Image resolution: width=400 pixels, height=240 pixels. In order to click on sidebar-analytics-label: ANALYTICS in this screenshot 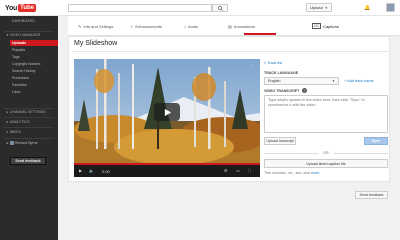, I will do `click(19, 122)`.